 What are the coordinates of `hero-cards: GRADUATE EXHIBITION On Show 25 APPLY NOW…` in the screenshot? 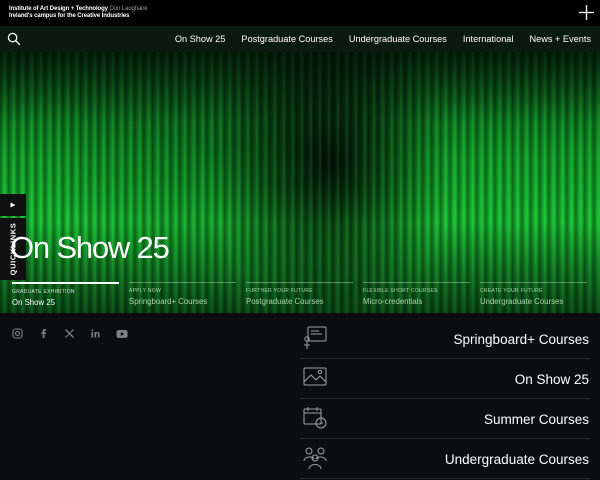 It's located at (301, 295).